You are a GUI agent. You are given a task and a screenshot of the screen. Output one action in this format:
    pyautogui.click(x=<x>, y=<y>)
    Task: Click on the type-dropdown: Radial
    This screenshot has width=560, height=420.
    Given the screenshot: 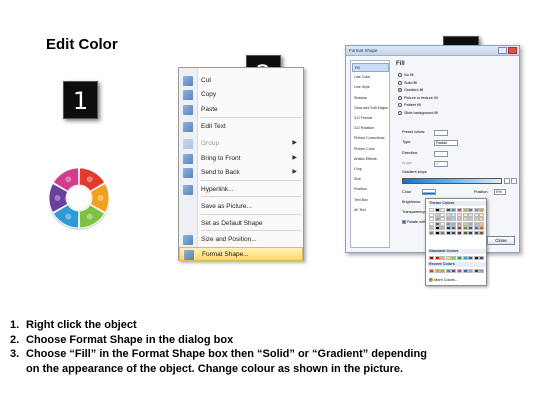 What is the action you would take?
    pyautogui.click(x=446, y=143)
    